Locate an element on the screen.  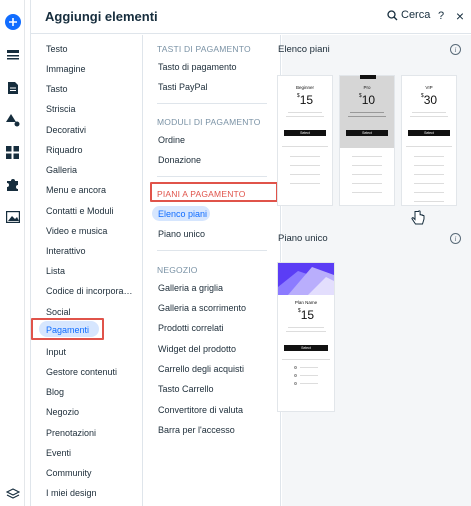
plan-card: Pro $10 Select is located at coordinates (367, 140).